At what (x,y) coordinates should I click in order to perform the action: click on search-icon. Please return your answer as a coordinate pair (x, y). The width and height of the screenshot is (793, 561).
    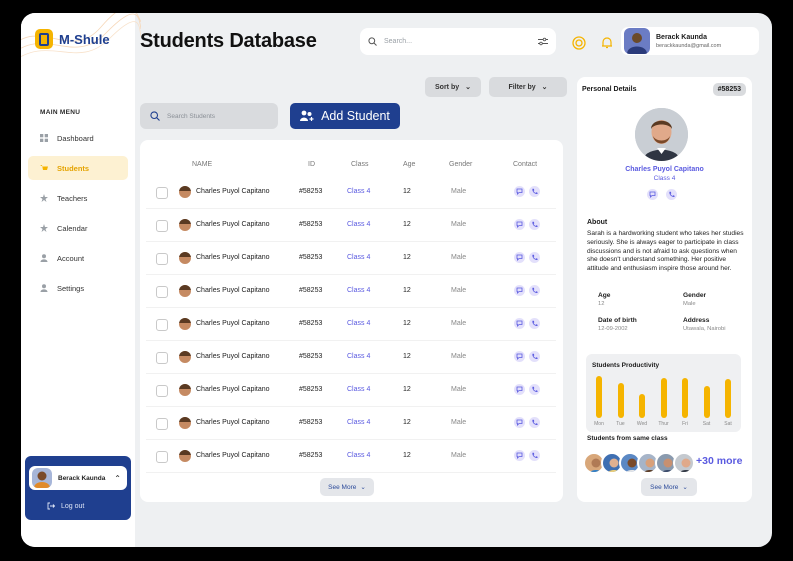
    Looking at the image, I should click on (155, 116).